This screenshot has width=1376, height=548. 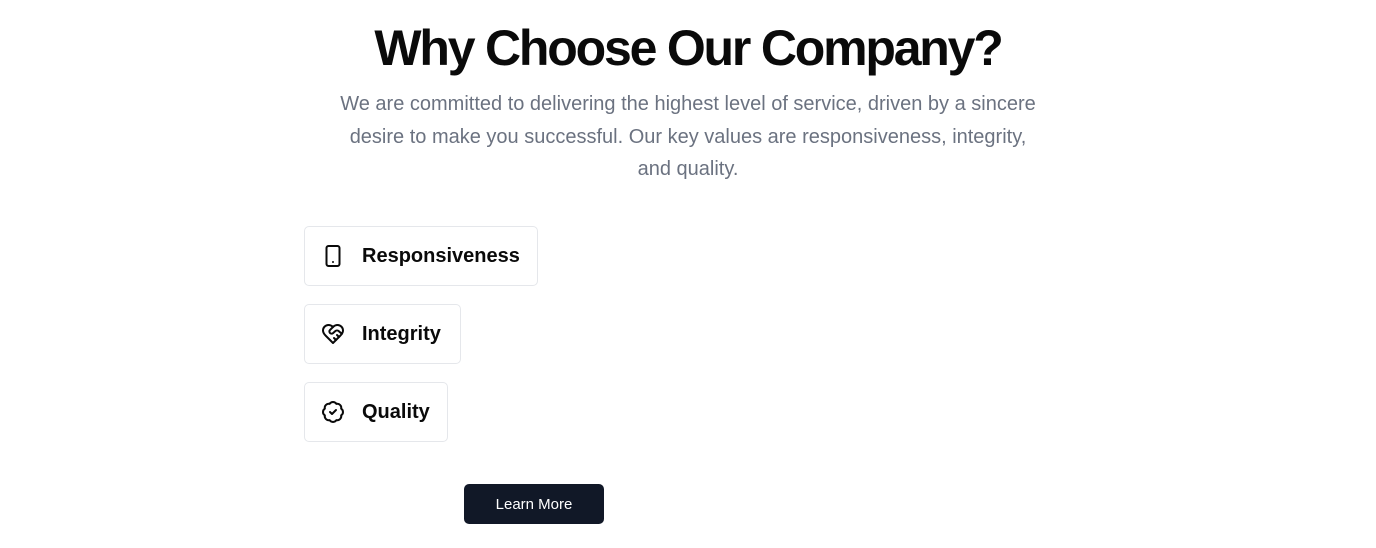 What do you see at coordinates (333, 334) in the screenshot?
I see `handshake-heart-icon` at bounding box center [333, 334].